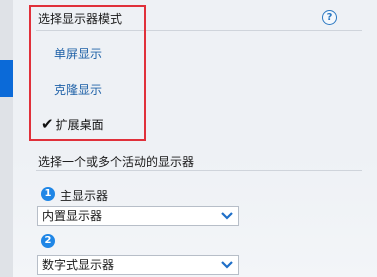  Describe the element at coordinates (48, 194) in the screenshot. I see `display-1-badge: 1` at that location.